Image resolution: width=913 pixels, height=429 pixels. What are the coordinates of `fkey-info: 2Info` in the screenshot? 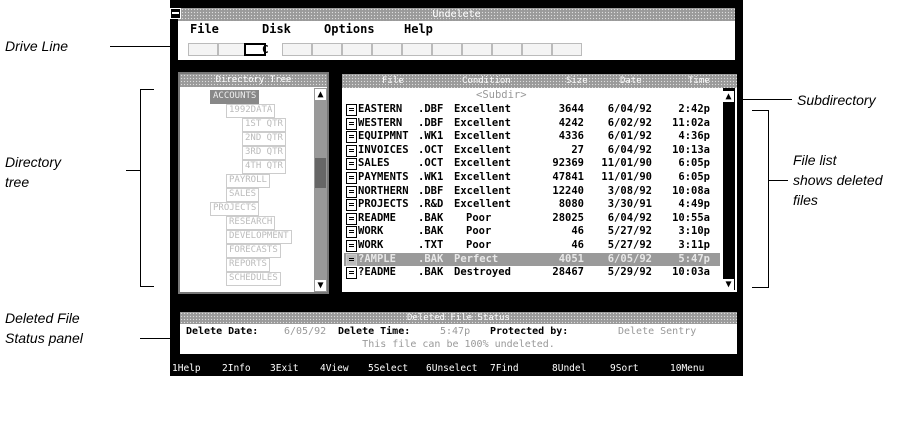 It's located at (236, 368).